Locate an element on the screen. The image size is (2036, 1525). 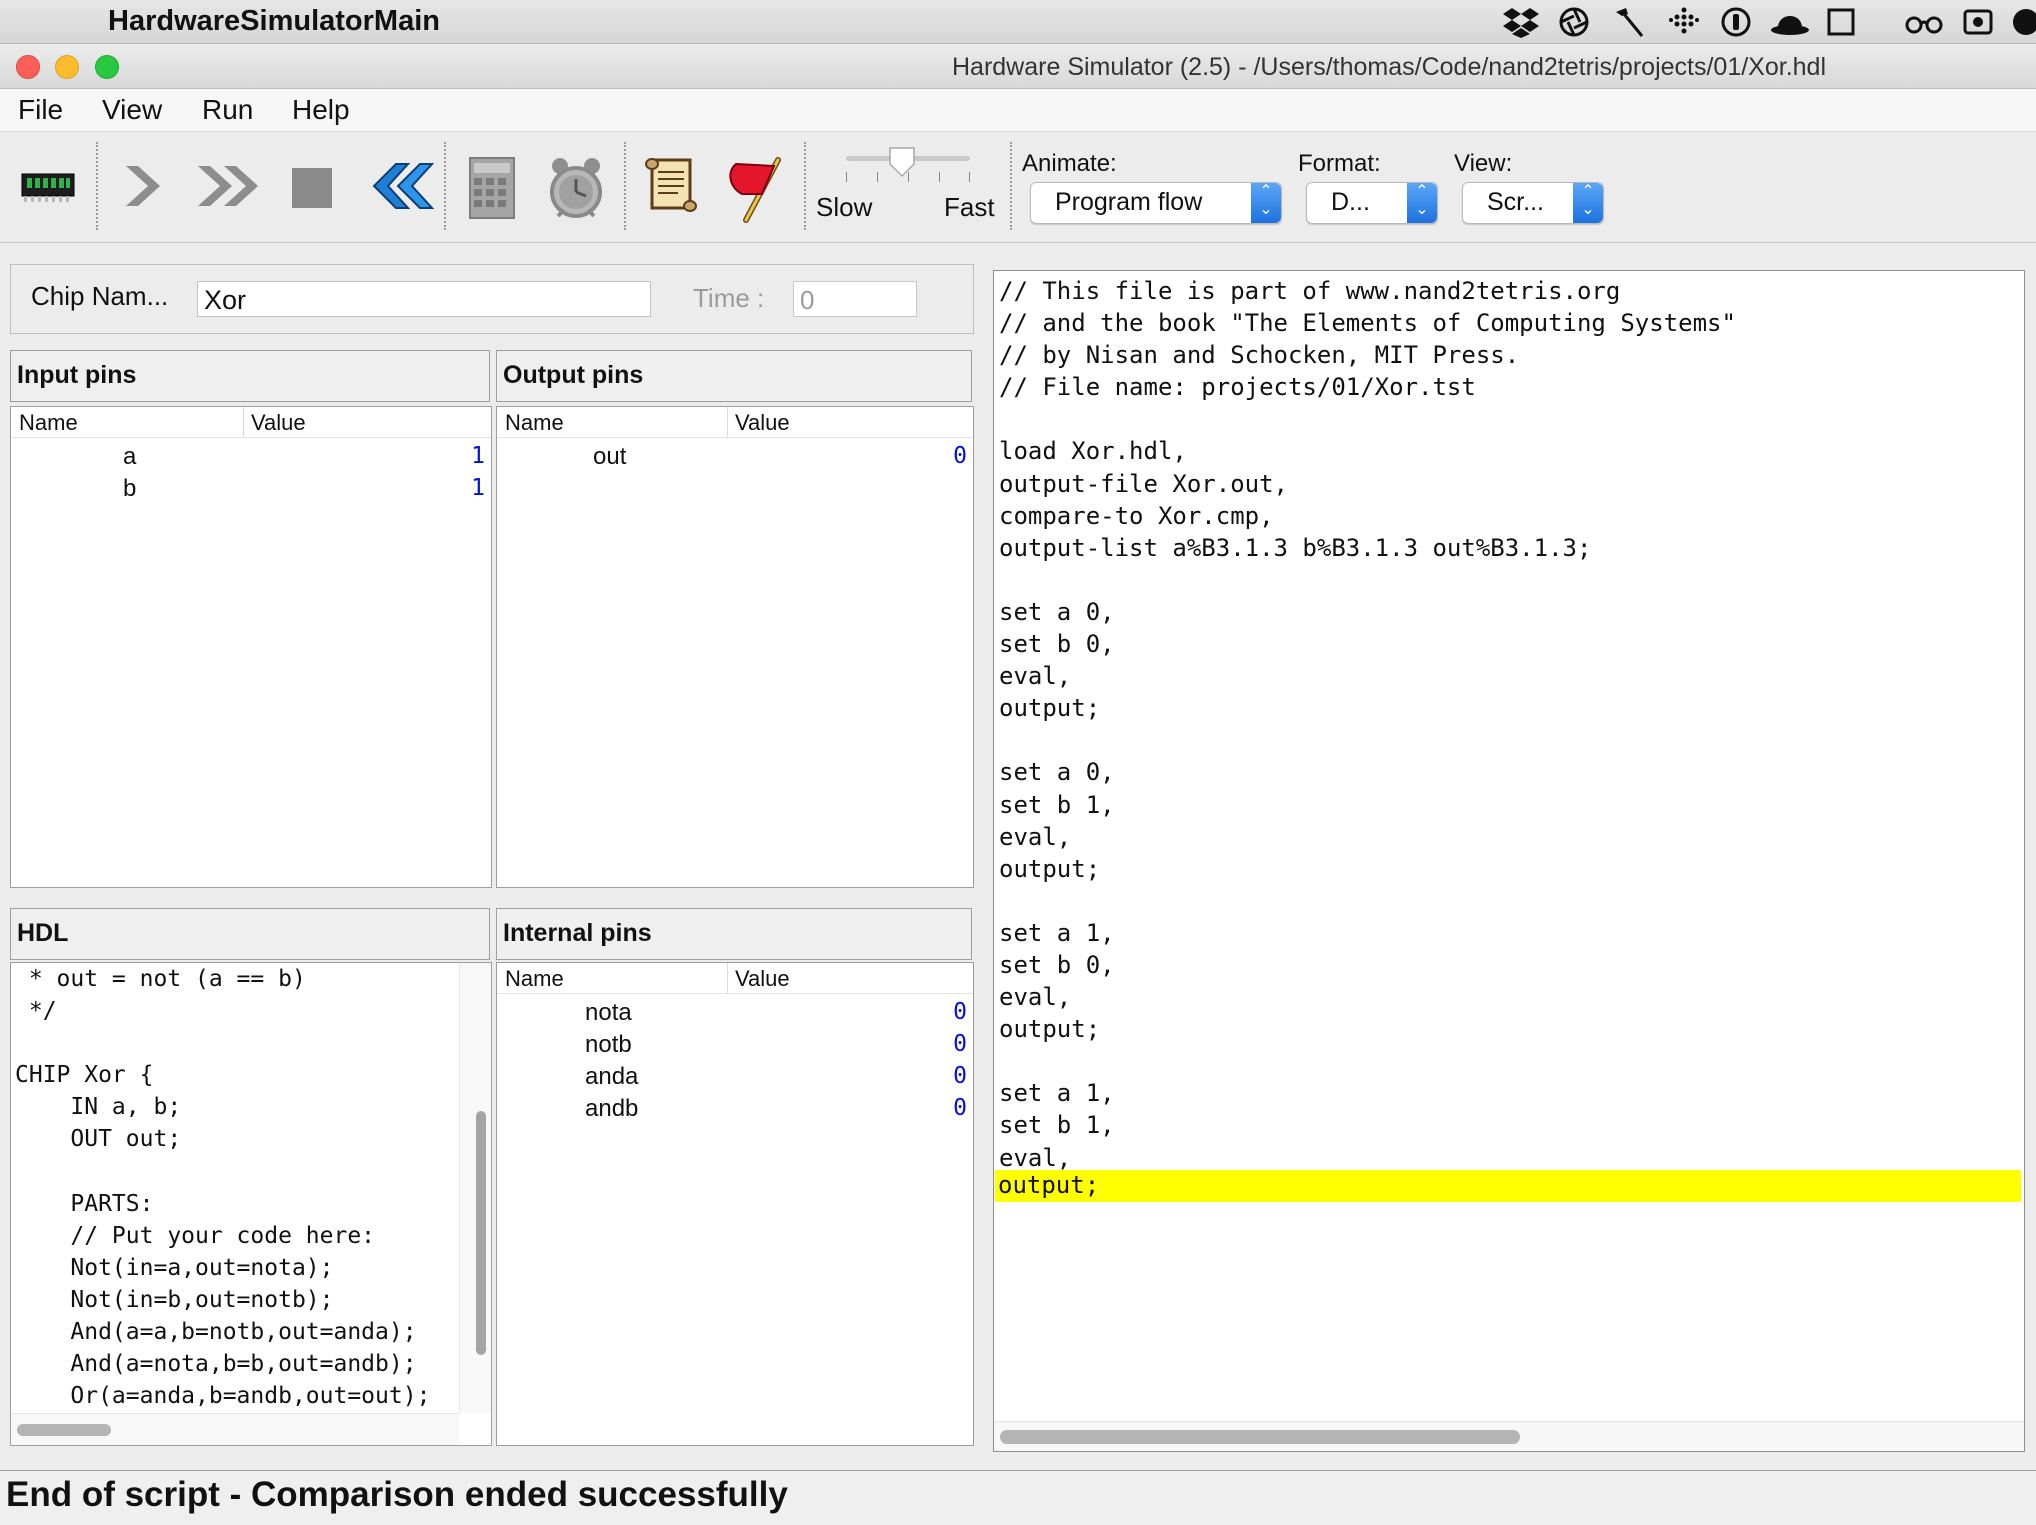
single-step-icon is located at coordinates (143, 186).